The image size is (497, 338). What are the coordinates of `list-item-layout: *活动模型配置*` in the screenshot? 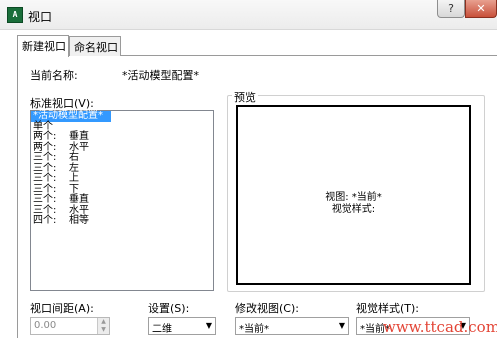 It's located at (68, 115).